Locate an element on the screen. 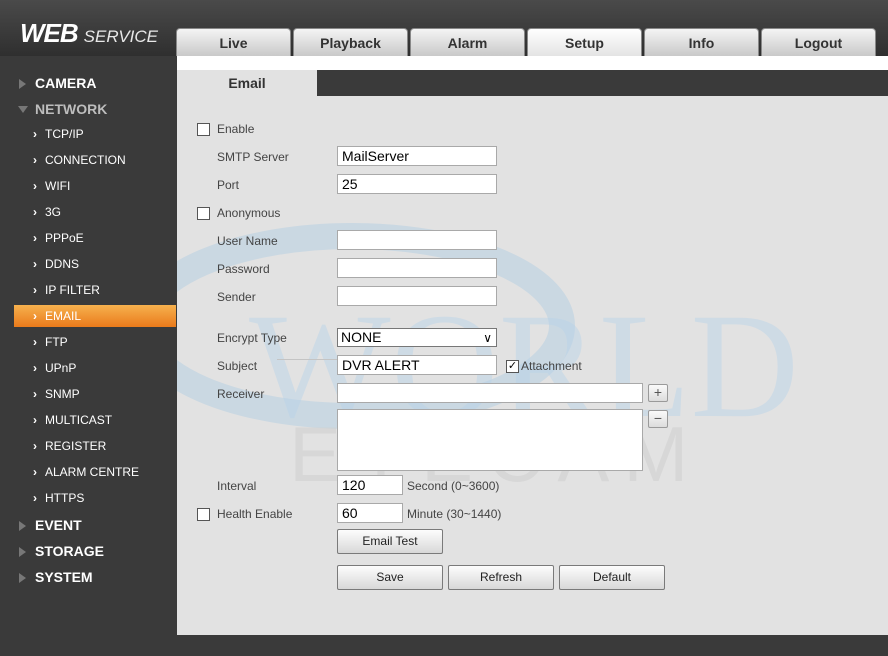  interval-label: Interval is located at coordinates (237, 486).